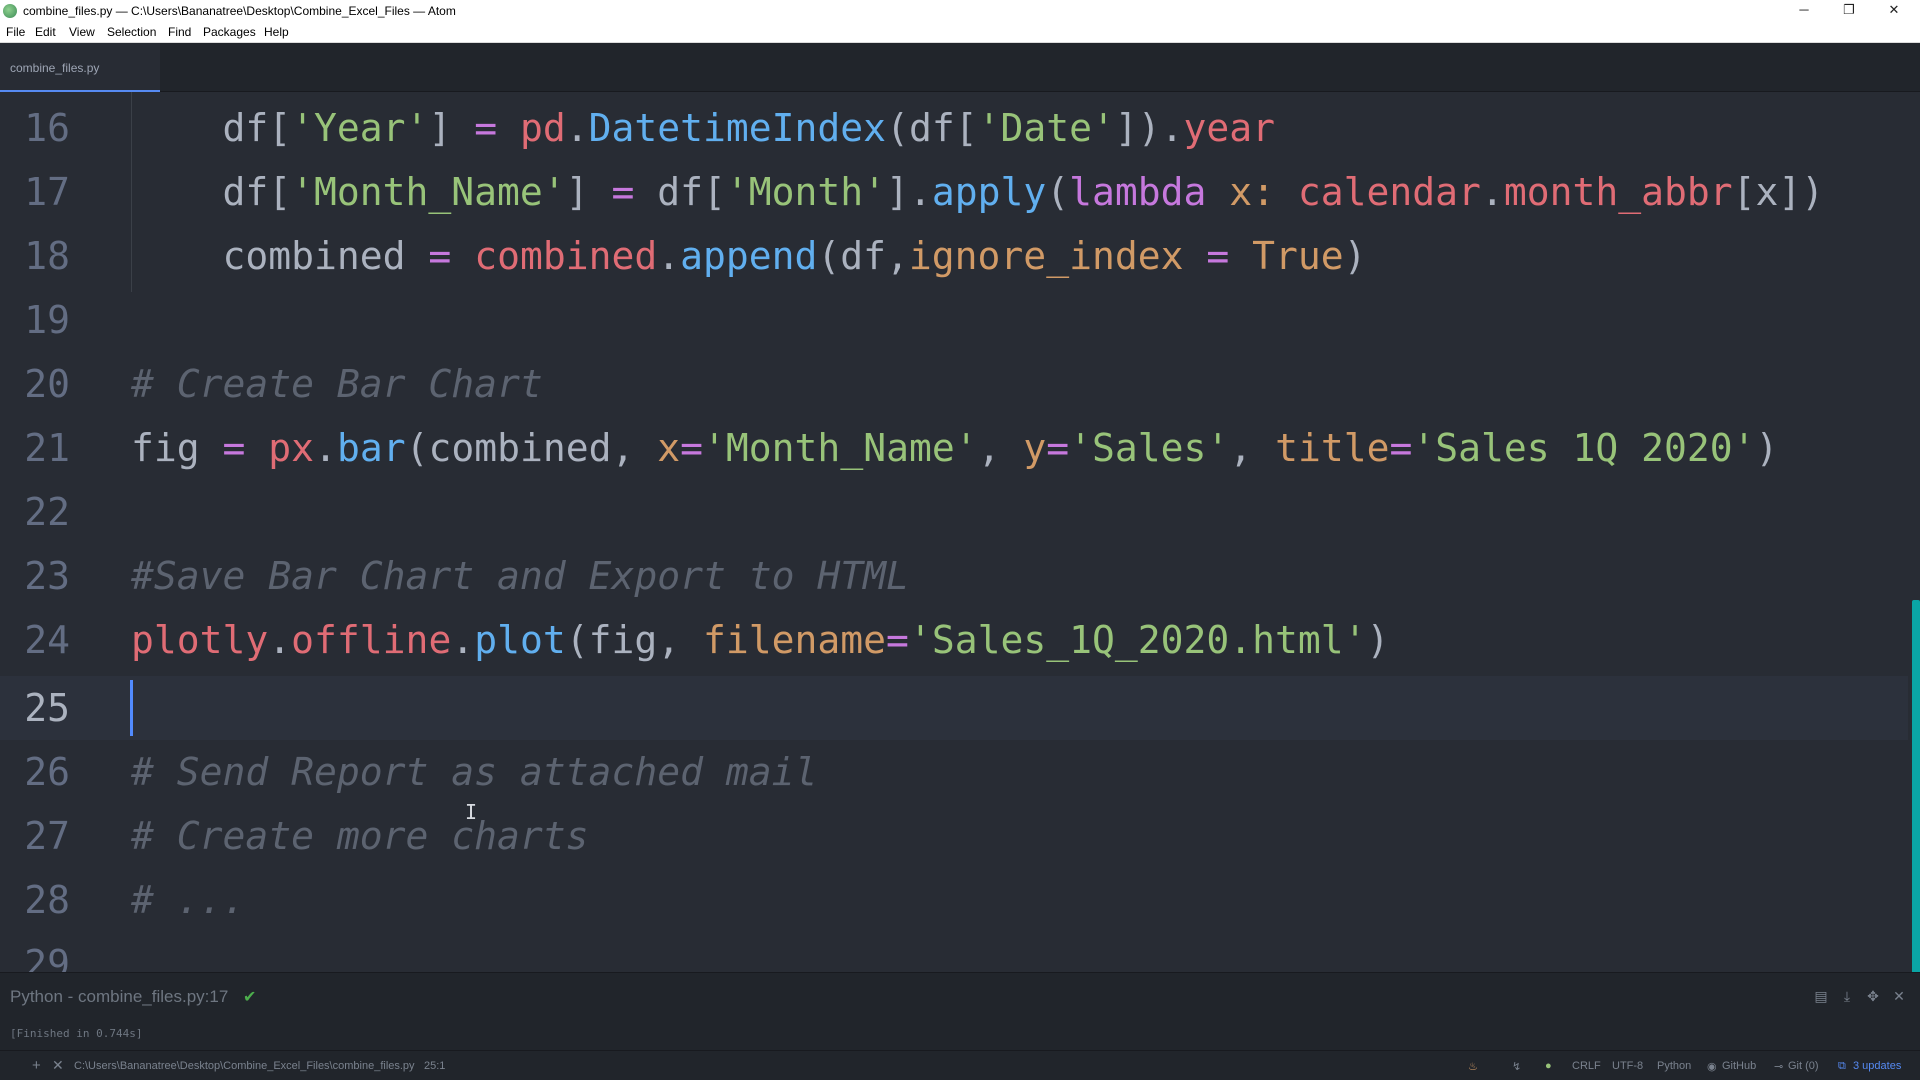 The image size is (1920, 1080). Describe the element at coordinates (47, 128) in the screenshot. I see `line-number: 16` at that location.